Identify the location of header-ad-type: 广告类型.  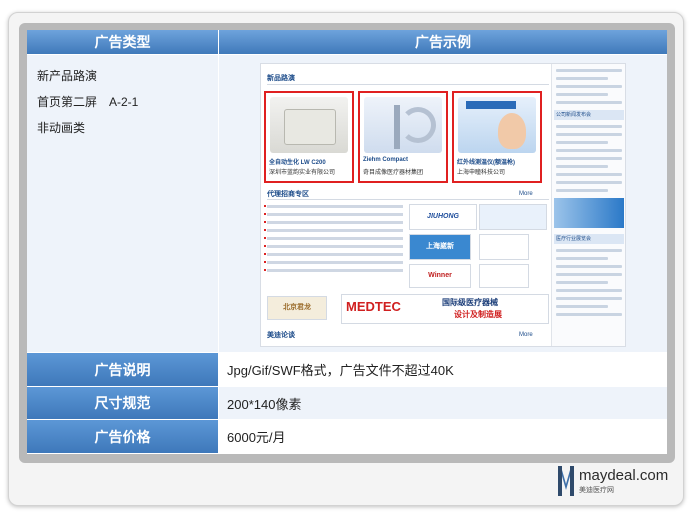
(123, 43).